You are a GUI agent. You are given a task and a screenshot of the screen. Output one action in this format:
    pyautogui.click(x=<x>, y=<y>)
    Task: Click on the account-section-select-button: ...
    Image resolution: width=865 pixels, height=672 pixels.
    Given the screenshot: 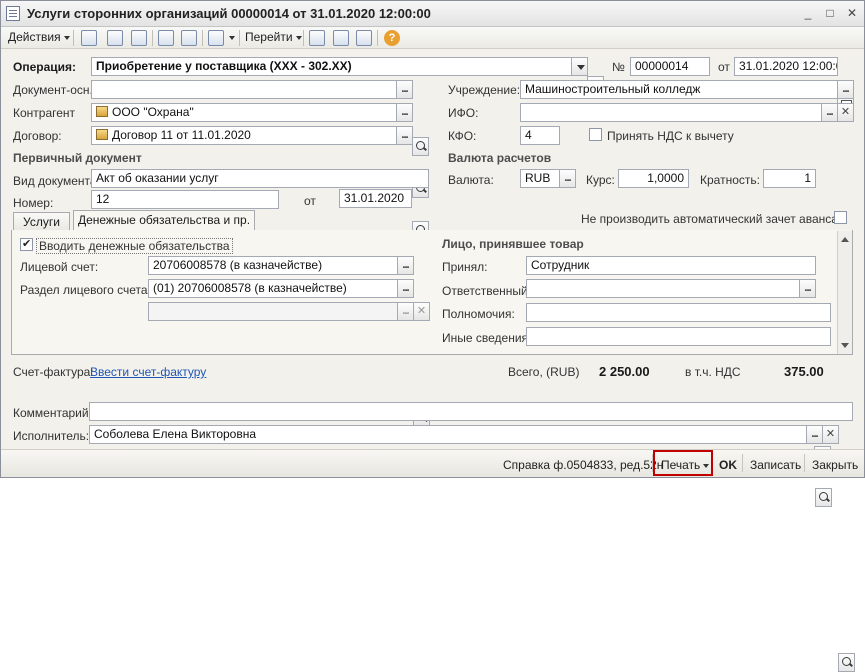 What is the action you would take?
    pyautogui.click(x=405, y=288)
    